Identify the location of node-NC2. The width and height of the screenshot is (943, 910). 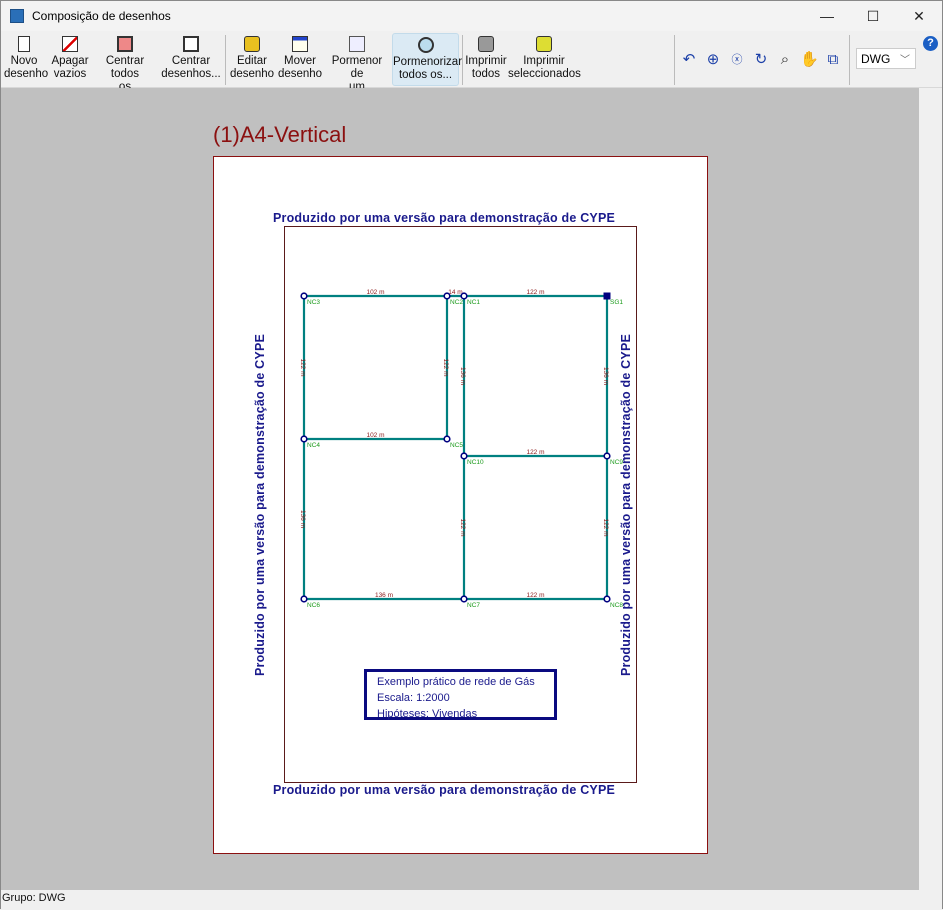
(447, 296).